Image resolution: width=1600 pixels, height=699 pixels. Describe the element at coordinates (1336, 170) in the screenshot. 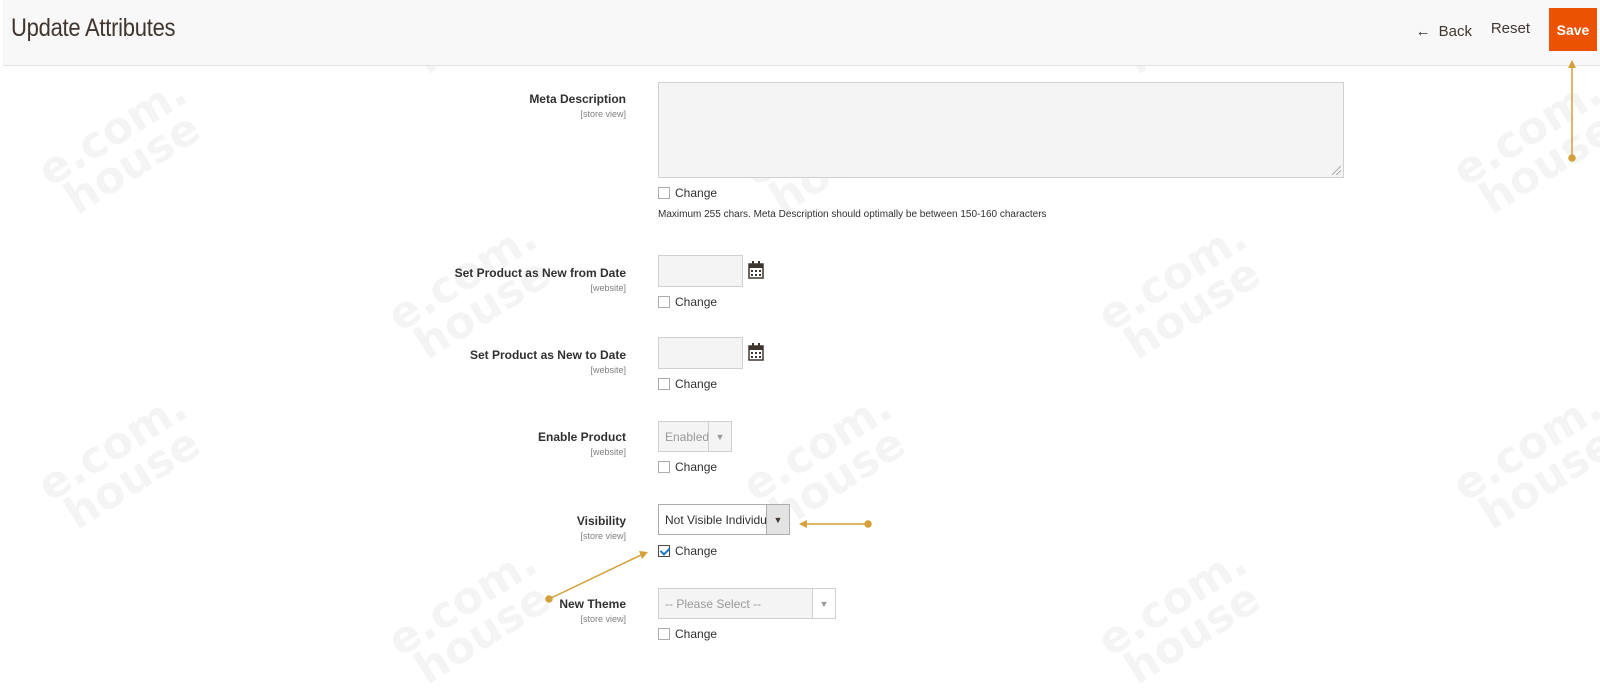

I see `resize-grip-icon` at that location.